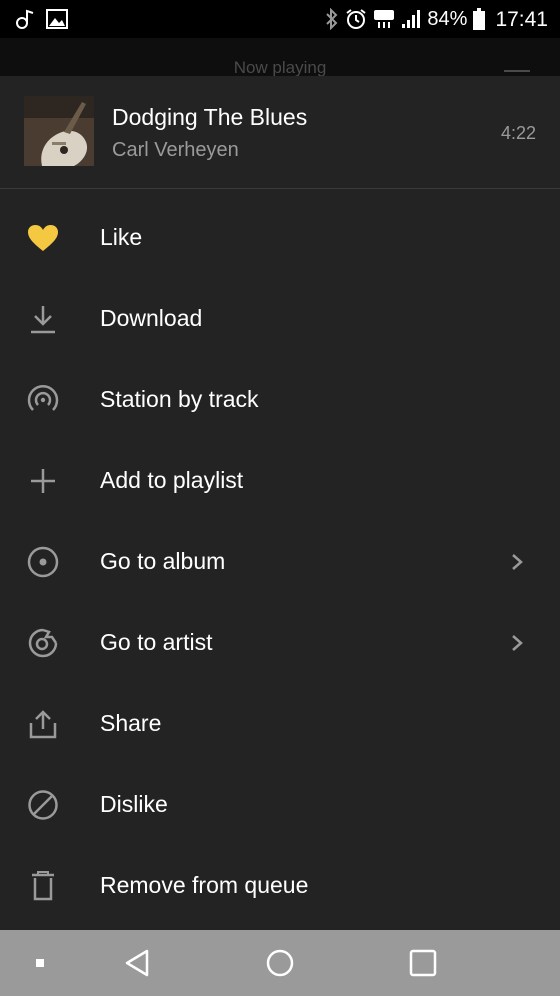  What do you see at coordinates (43, 562) in the screenshot?
I see `album-icon` at bounding box center [43, 562].